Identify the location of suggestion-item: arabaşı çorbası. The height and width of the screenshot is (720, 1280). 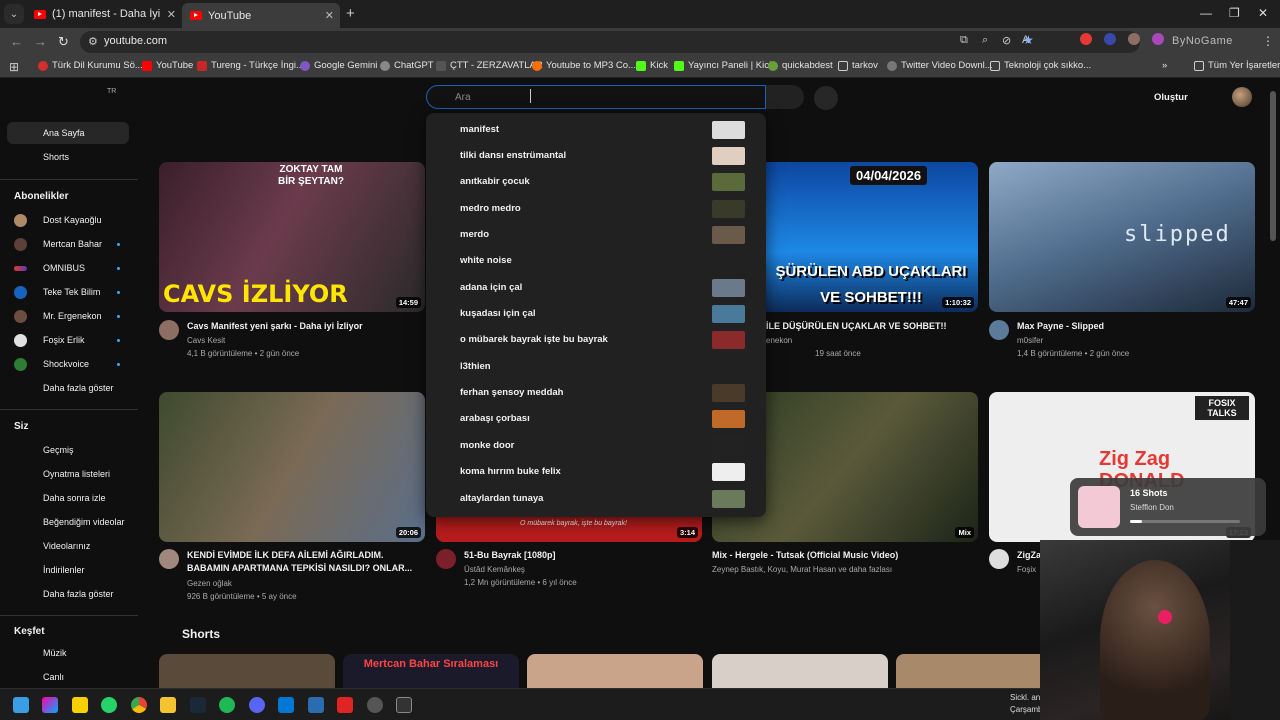
(596, 419).